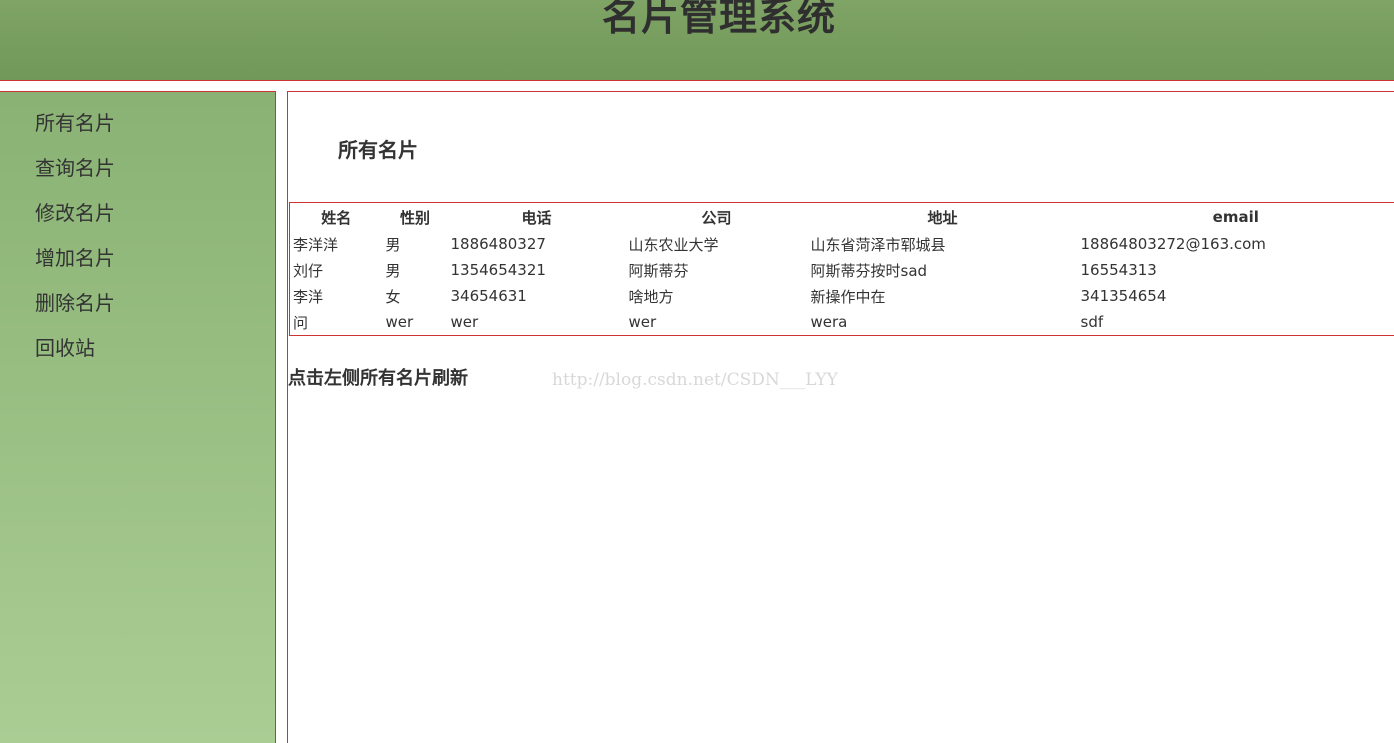 Image resolution: width=1394 pixels, height=743 pixels. I want to click on cell-name: 李洋洋, so click(316, 244).